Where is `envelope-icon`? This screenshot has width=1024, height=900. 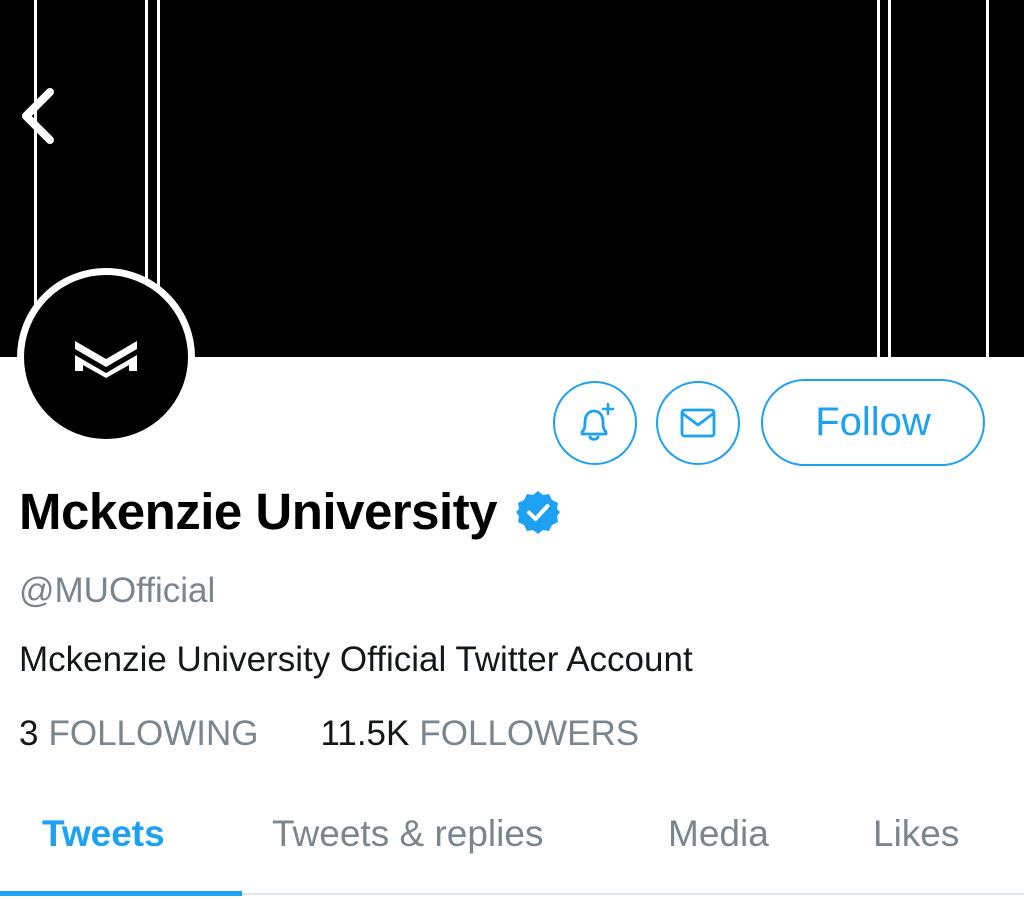 envelope-icon is located at coordinates (698, 423).